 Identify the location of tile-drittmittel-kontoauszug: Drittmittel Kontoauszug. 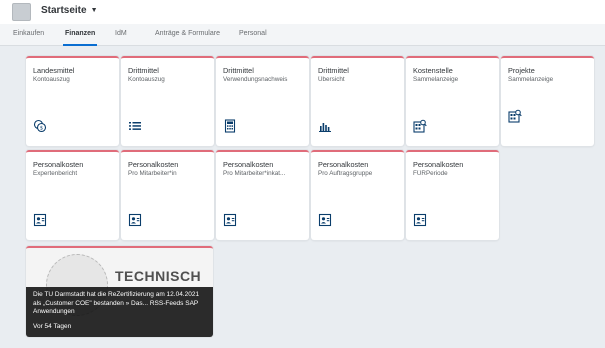
(167, 101).